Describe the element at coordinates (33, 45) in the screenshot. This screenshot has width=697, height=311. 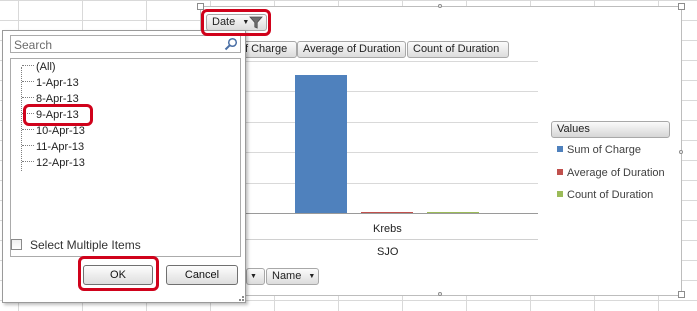
I see `search-placeholder: Search` at that location.